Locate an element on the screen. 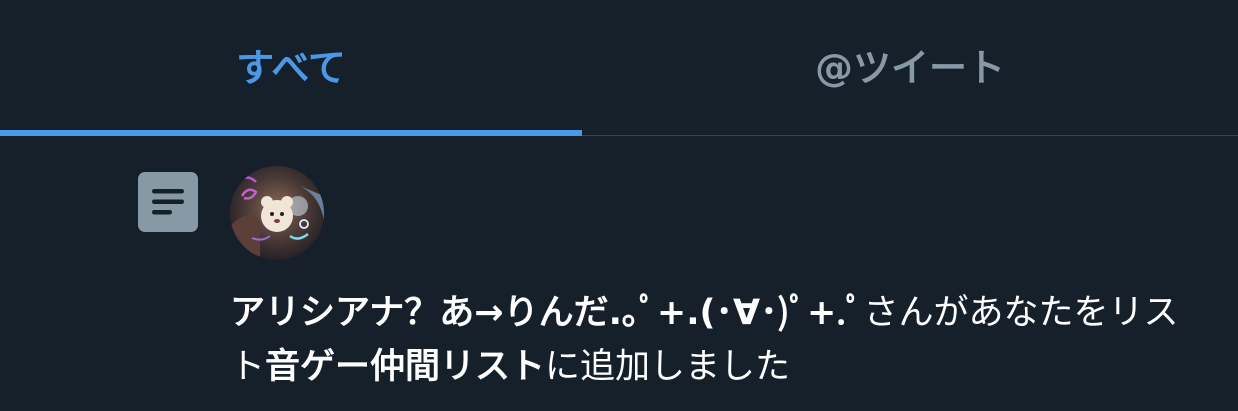 The image size is (1238, 411). user-name: アリシアナ？あ→りんだ.｡ﾟ+.(･∀･)ﾟ+.ﾟ is located at coordinates (547, 313).